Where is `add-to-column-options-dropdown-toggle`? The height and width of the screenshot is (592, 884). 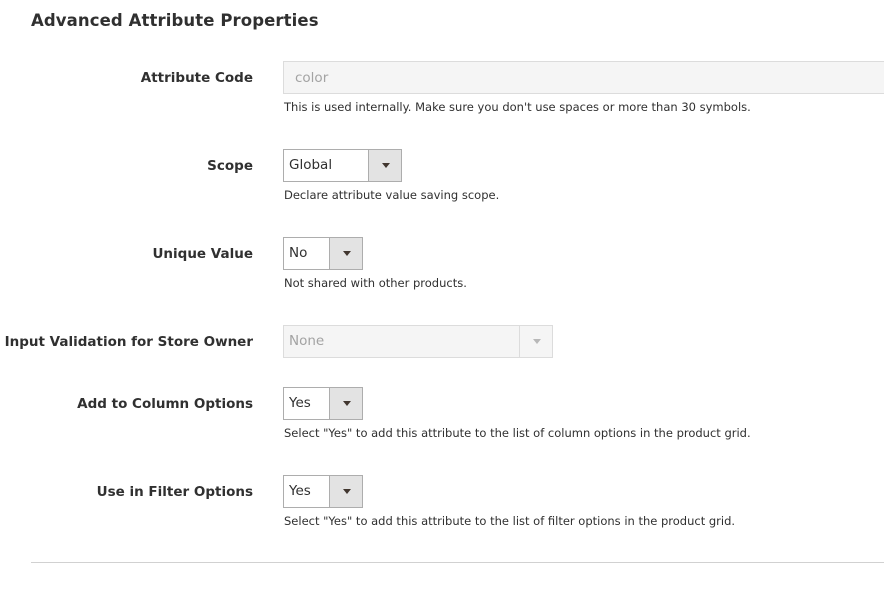
add-to-column-options-dropdown-toggle is located at coordinates (345, 403).